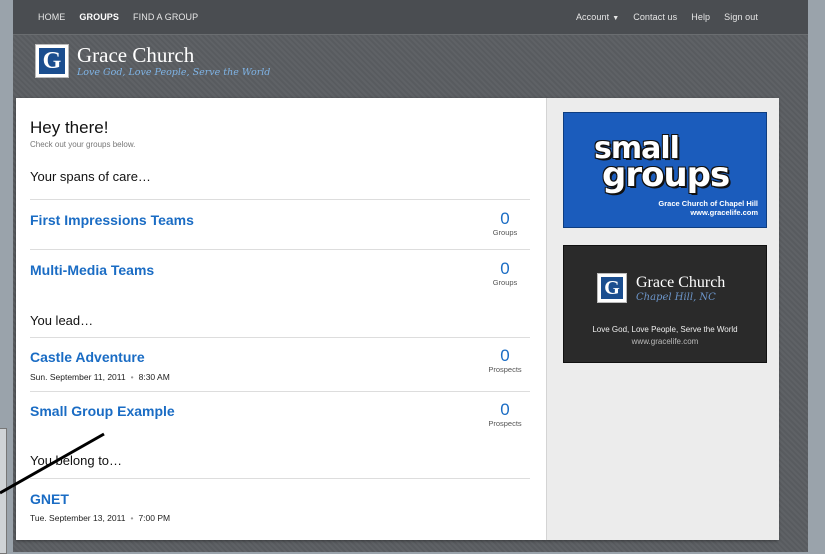  Describe the element at coordinates (154, 377) in the screenshot. I see `meeting-hour: 8:30 AM` at that location.